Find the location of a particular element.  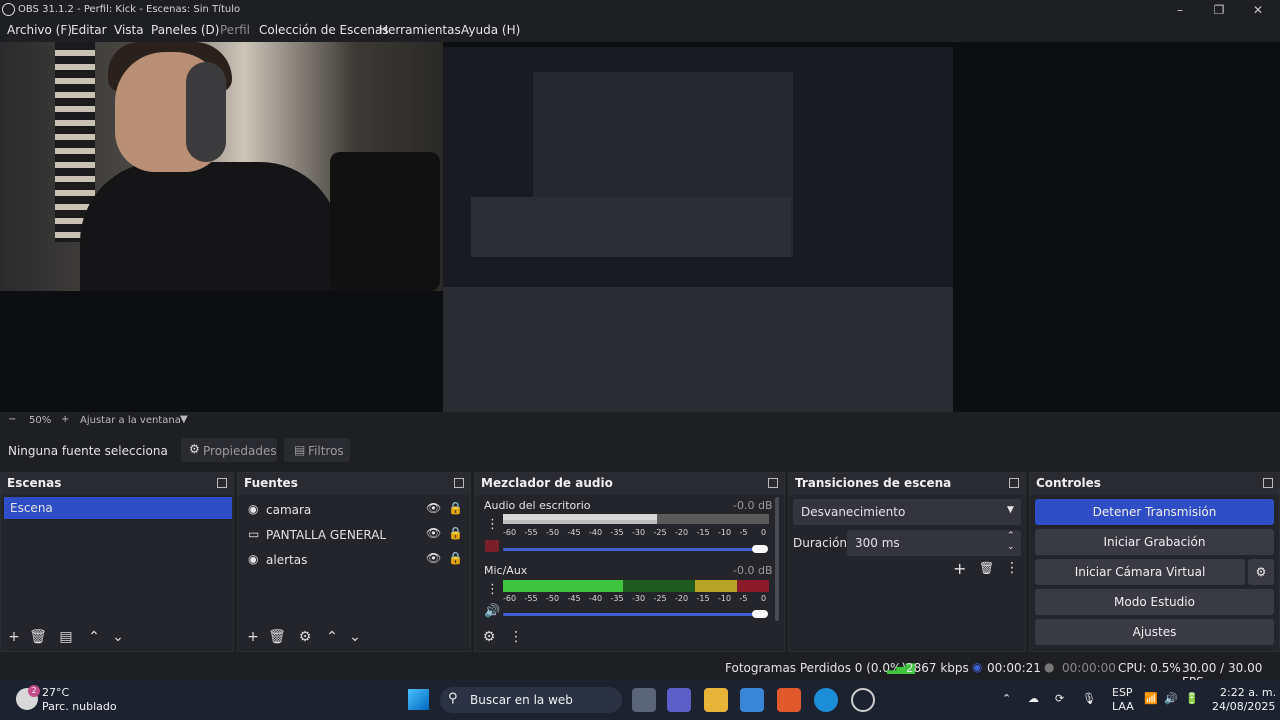

mute-icon is located at coordinates (492, 546).